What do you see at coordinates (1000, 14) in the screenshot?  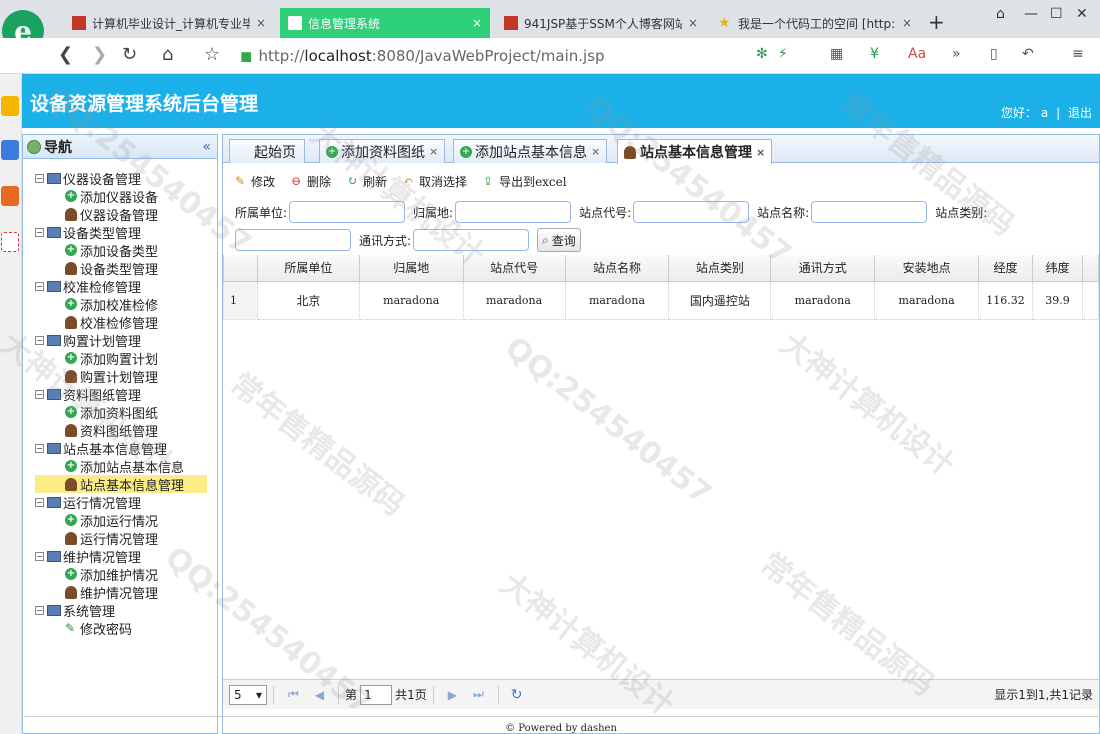 I see `skin-icon: ⌂` at bounding box center [1000, 14].